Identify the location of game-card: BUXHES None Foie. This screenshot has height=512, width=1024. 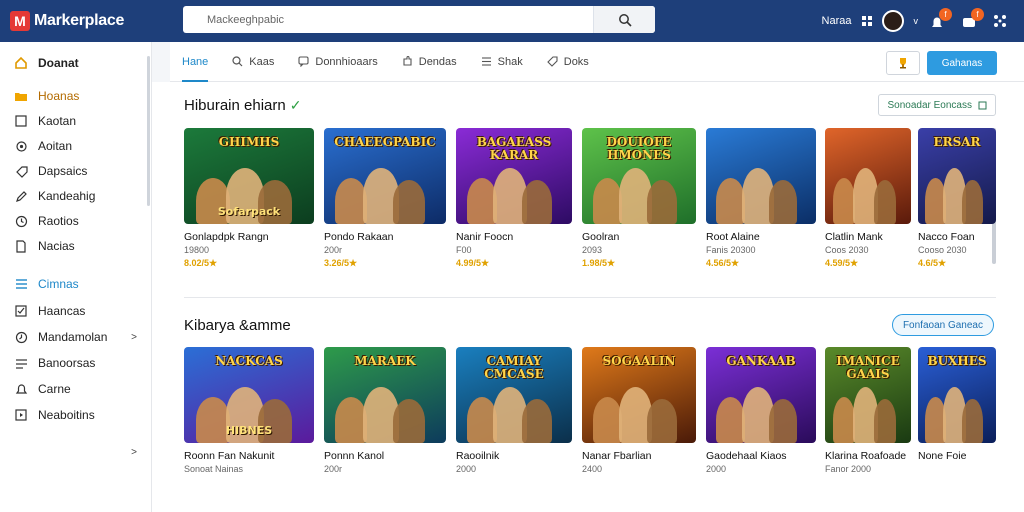
(957, 406).